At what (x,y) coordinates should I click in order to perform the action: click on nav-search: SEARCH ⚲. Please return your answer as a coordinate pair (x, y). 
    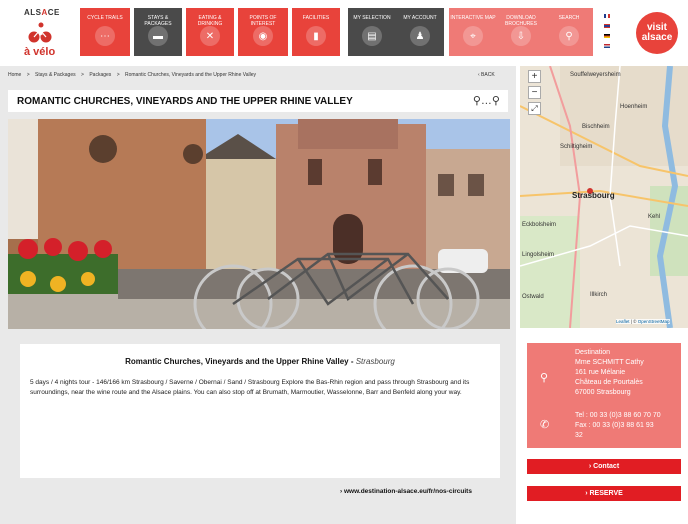
    Looking at the image, I should click on (569, 32).